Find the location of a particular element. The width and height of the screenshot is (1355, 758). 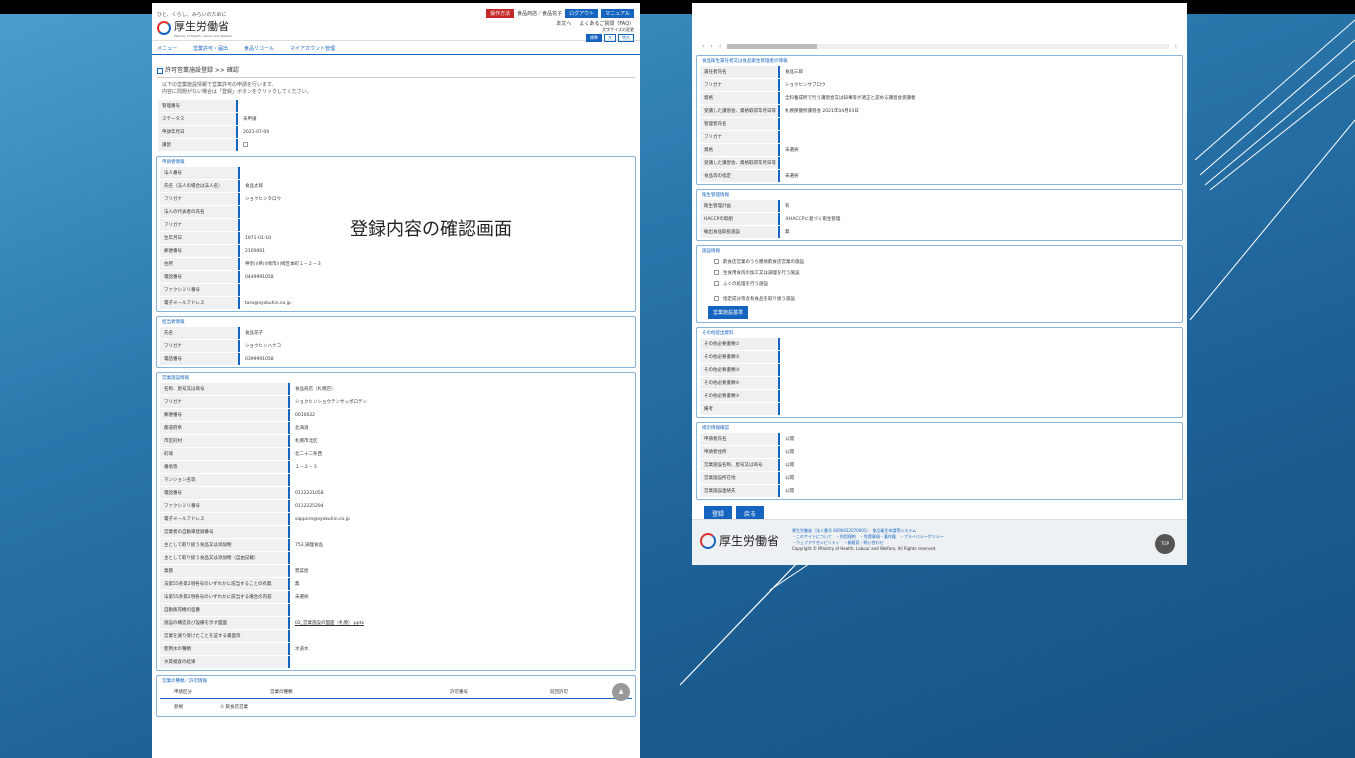

table-row: 市区町村 札幌市北区 is located at coordinates (396, 441).